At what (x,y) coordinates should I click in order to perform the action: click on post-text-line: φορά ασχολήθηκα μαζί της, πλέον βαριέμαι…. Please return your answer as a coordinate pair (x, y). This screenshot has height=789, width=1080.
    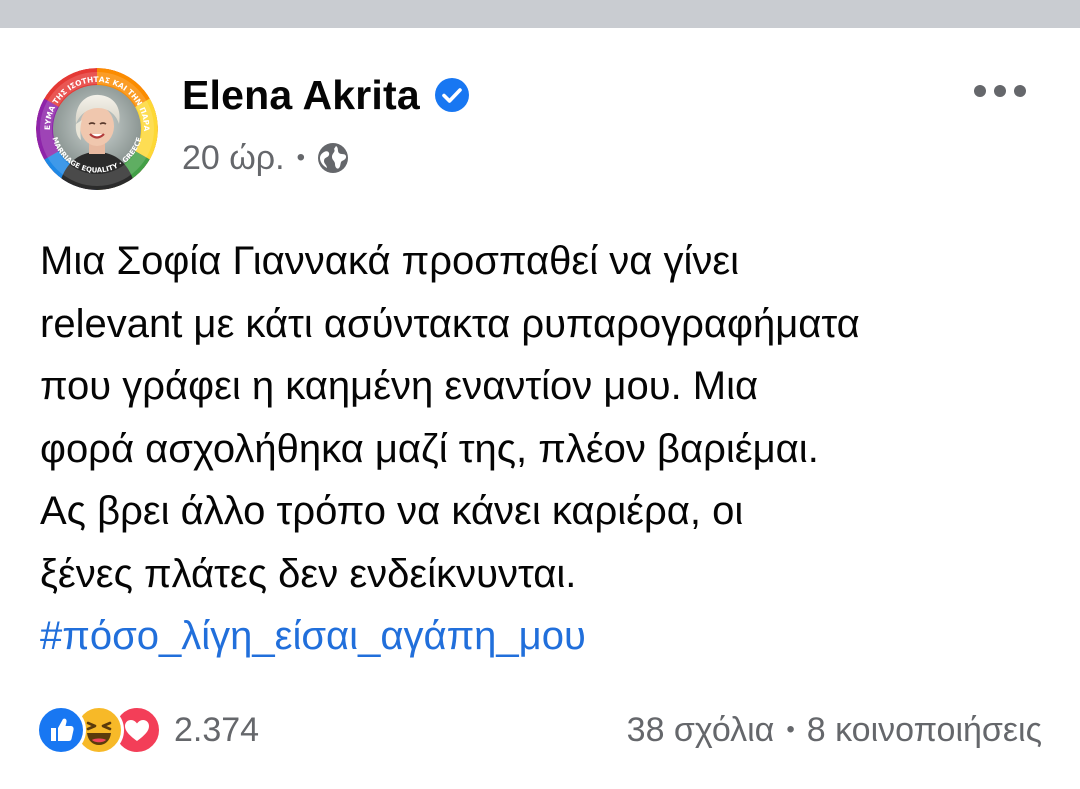
    Looking at the image, I should click on (429, 448).